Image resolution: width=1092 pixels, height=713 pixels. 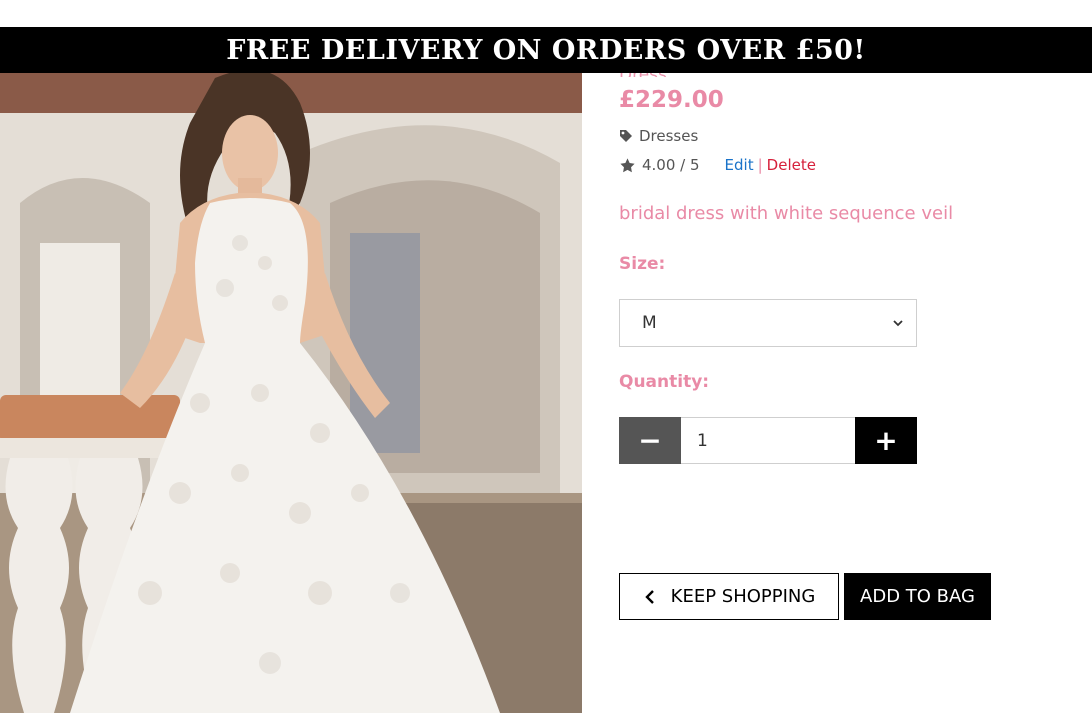 What do you see at coordinates (898, 323) in the screenshot?
I see `chevron-down-icon` at bounding box center [898, 323].